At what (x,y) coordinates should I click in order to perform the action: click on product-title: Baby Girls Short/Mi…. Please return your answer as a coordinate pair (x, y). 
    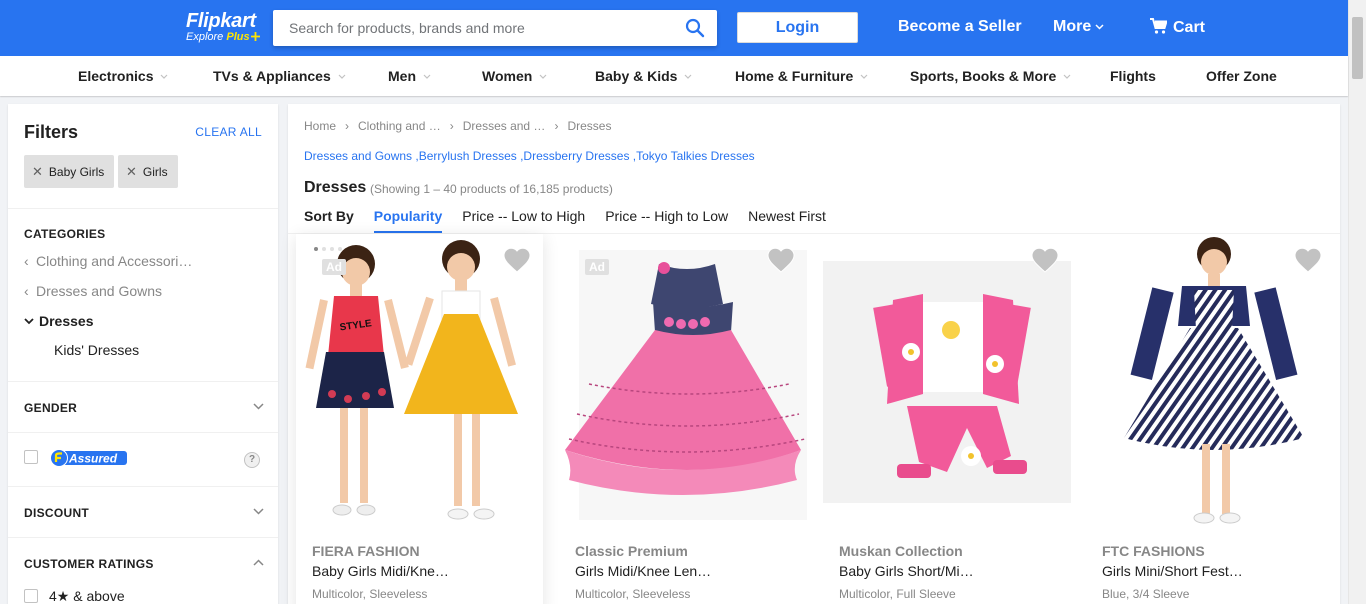
    Looking at the image, I should click on (906, 571).